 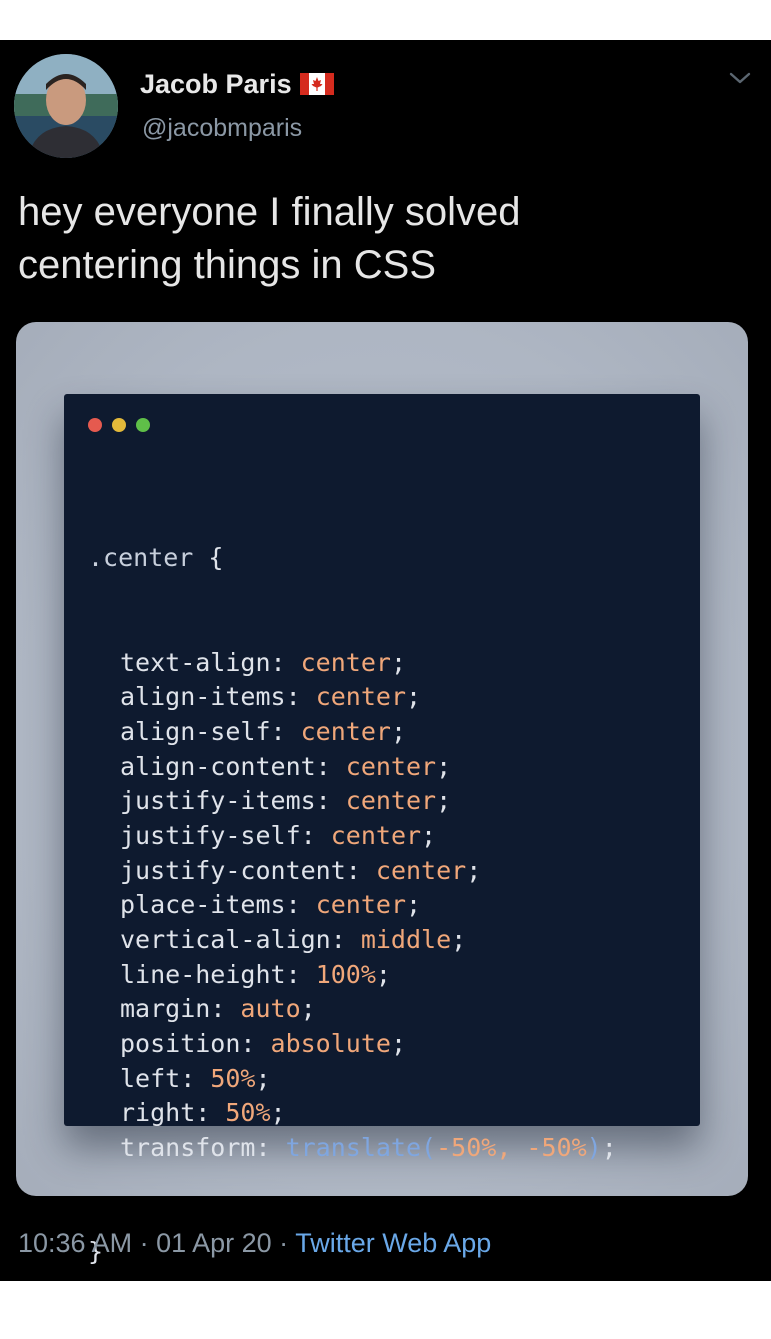 I want to click on code-line-selector: .center {, so click(x=352, y=558).